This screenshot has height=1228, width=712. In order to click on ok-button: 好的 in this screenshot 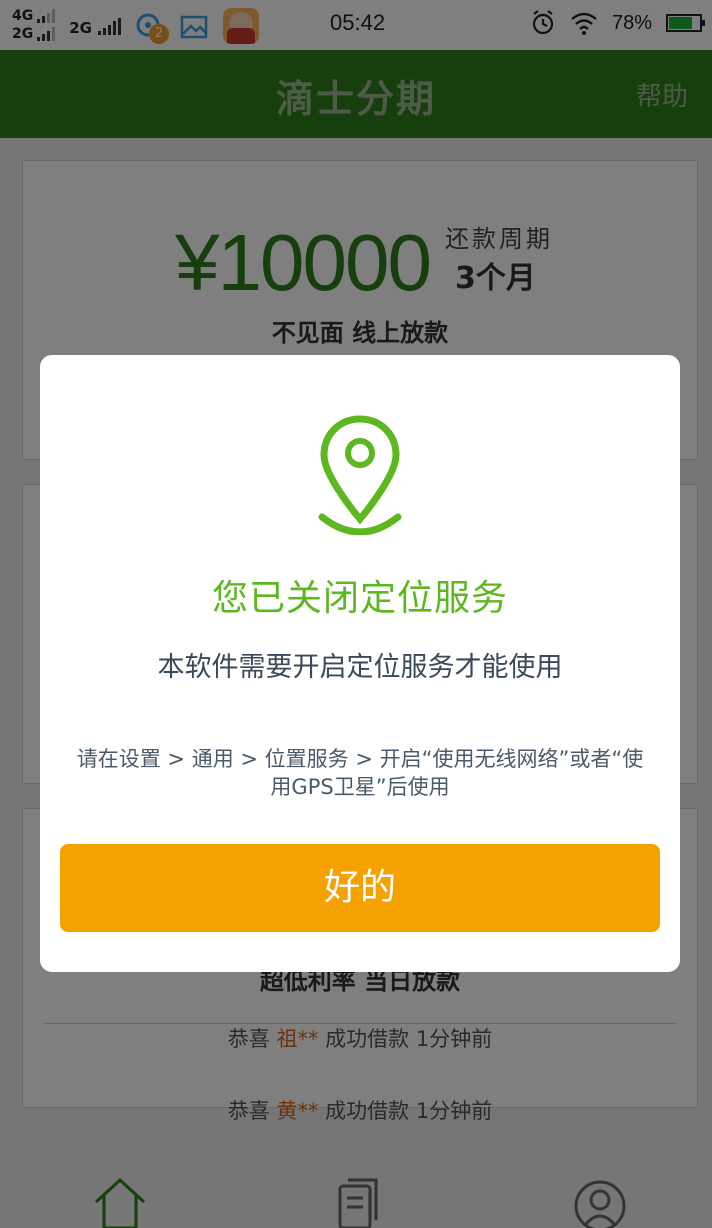, I will do `click(360, 888)`.